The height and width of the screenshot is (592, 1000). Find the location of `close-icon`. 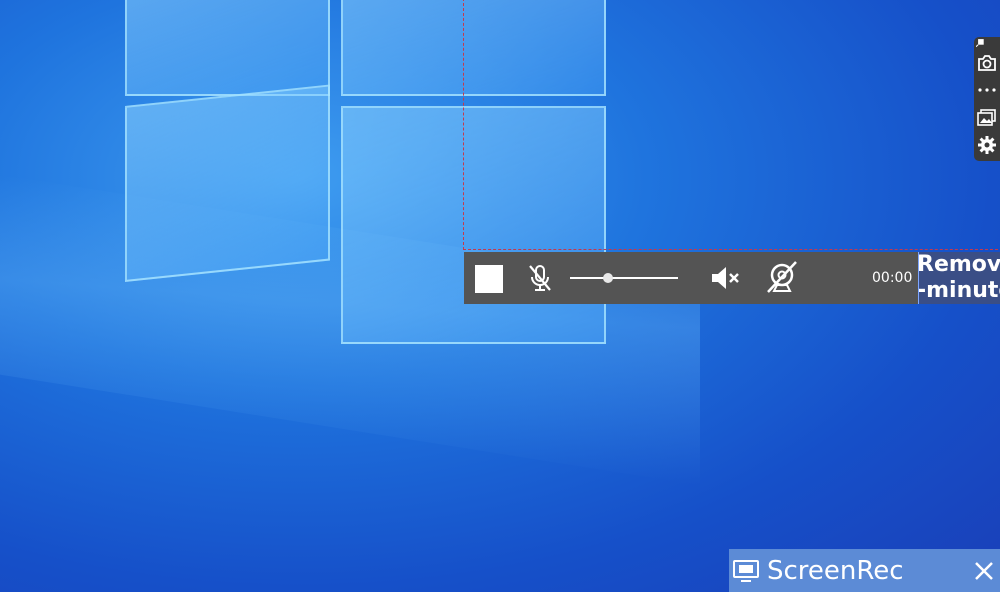

close-icon is located at coordinates (984, 571).